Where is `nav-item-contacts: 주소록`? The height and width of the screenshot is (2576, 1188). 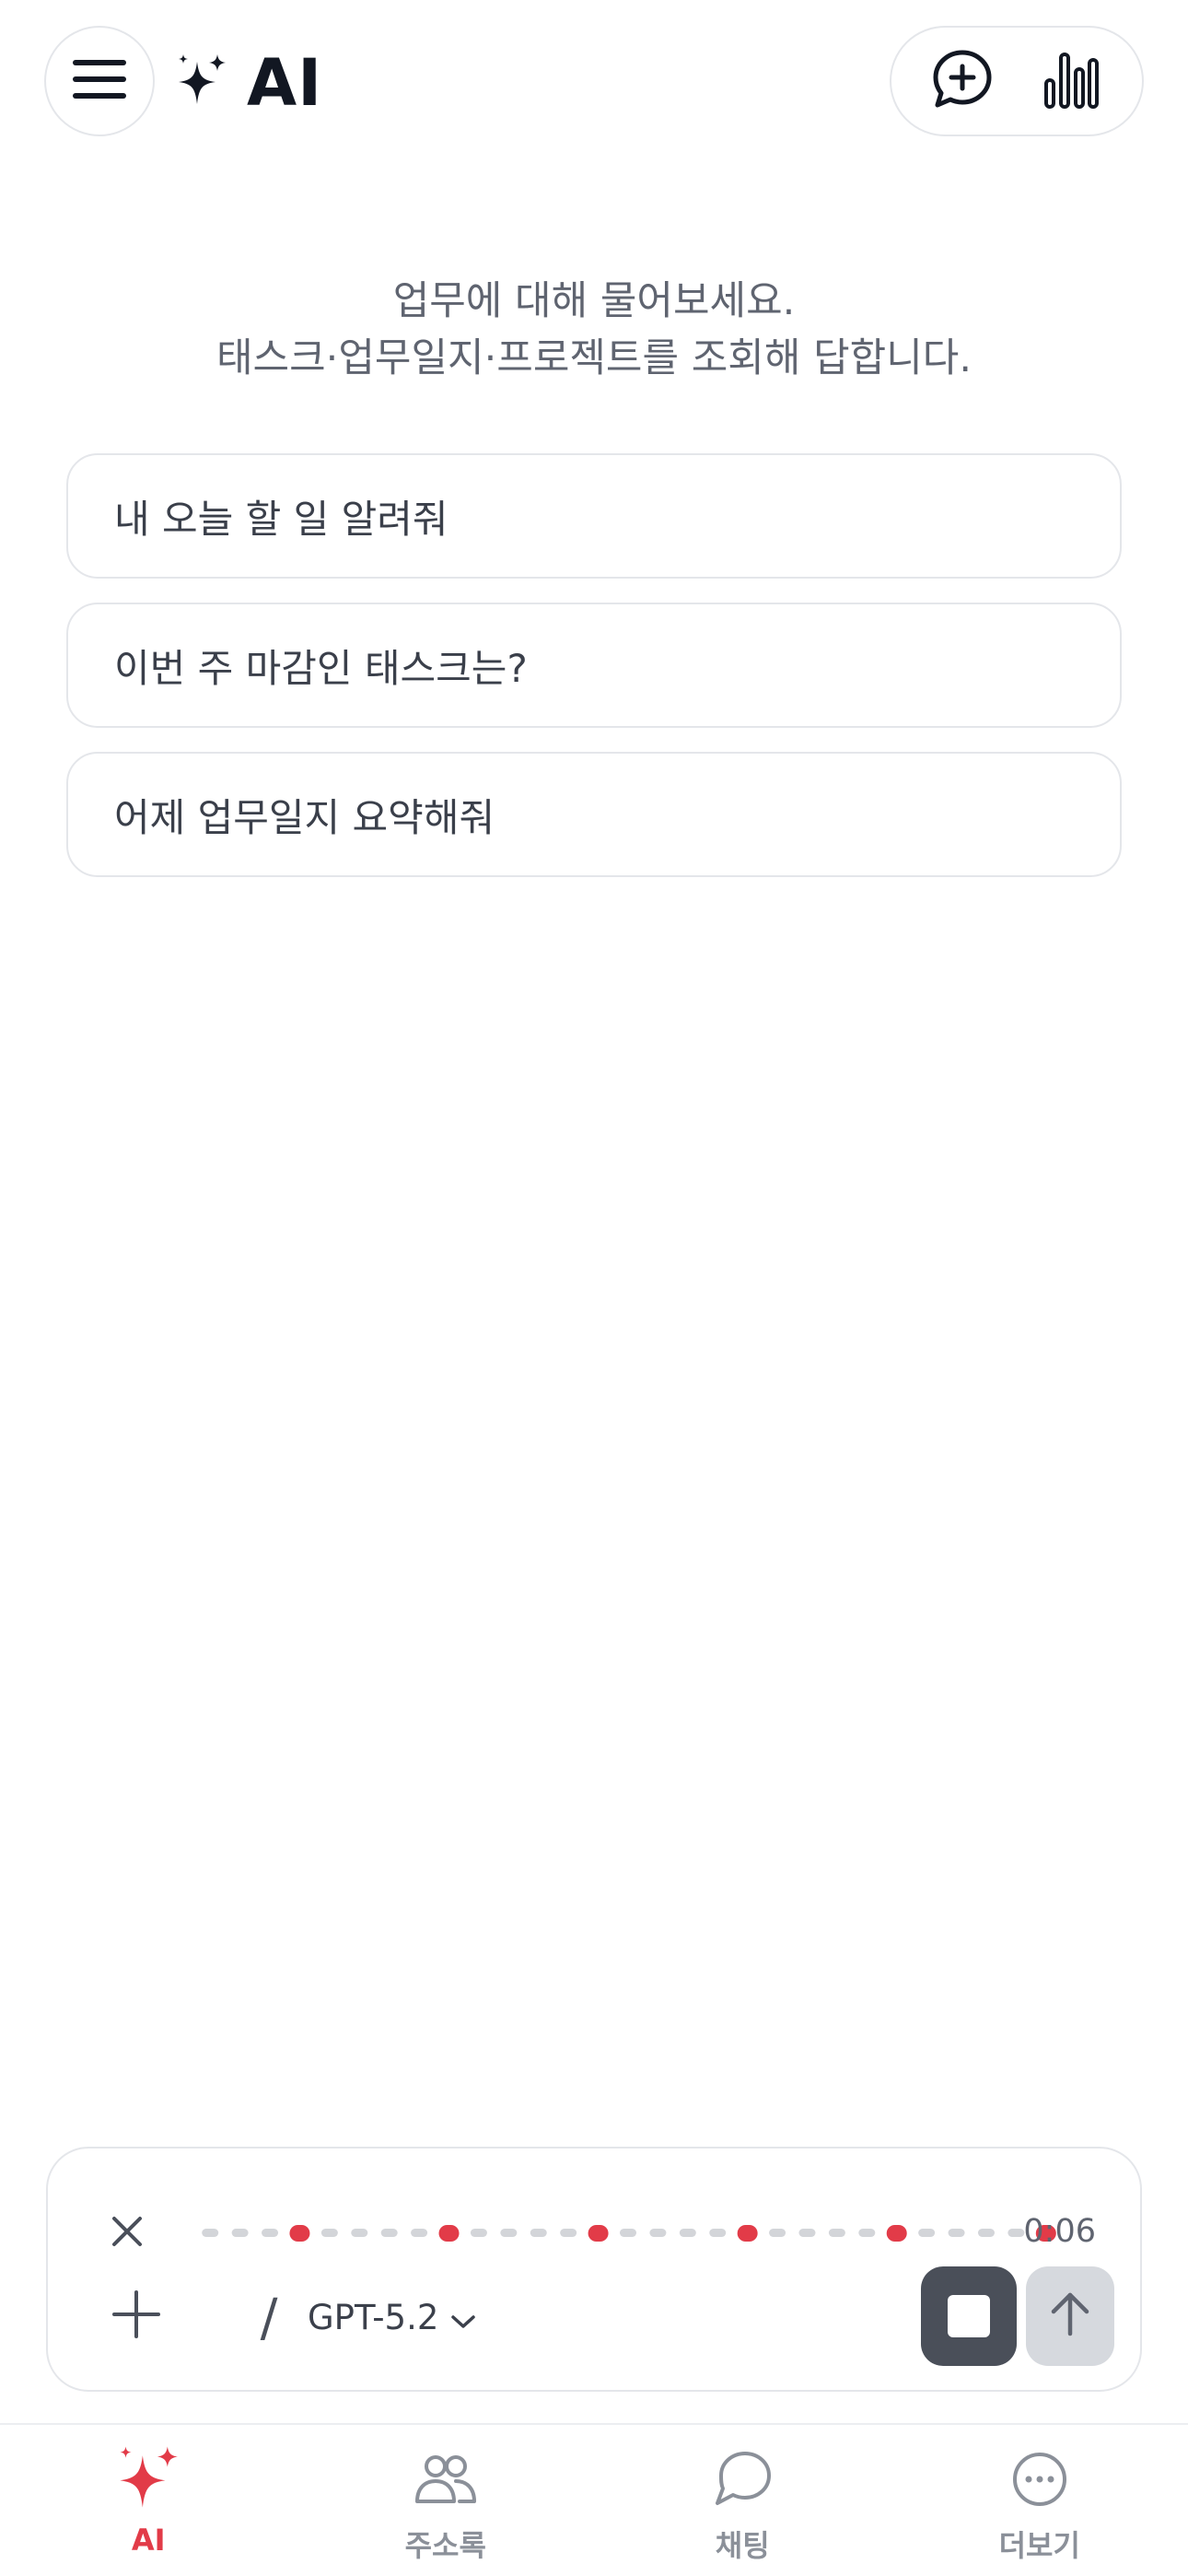 nav-item-contacts: 주소록 is located at coordinates (446, 2500).